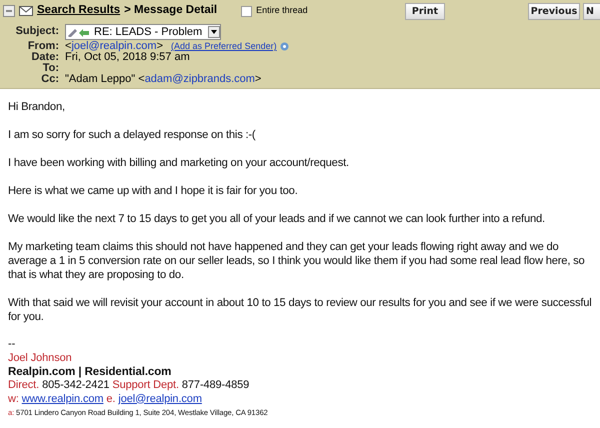  Describe the element at coordinates (145, 385) in the screenshot. I see `phone-label: Support Dept.` at that location.